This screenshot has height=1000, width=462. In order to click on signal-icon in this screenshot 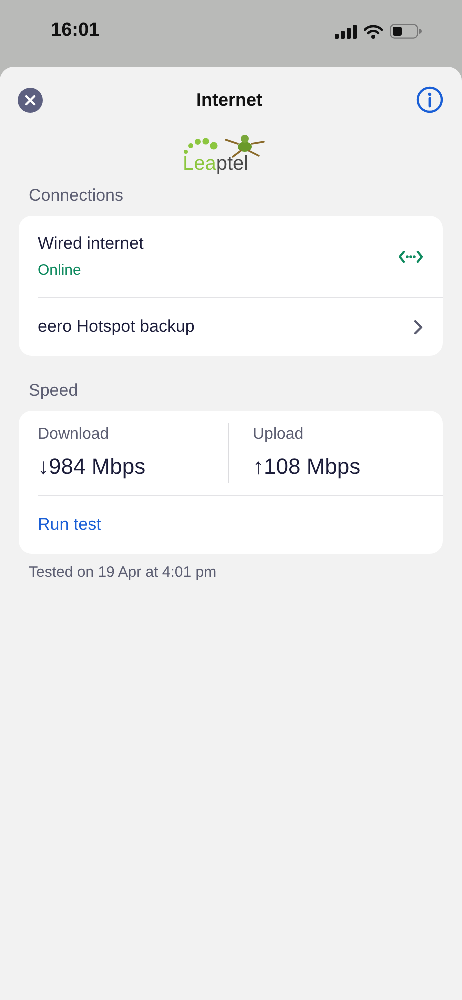, I will do `click(346, 31)`.